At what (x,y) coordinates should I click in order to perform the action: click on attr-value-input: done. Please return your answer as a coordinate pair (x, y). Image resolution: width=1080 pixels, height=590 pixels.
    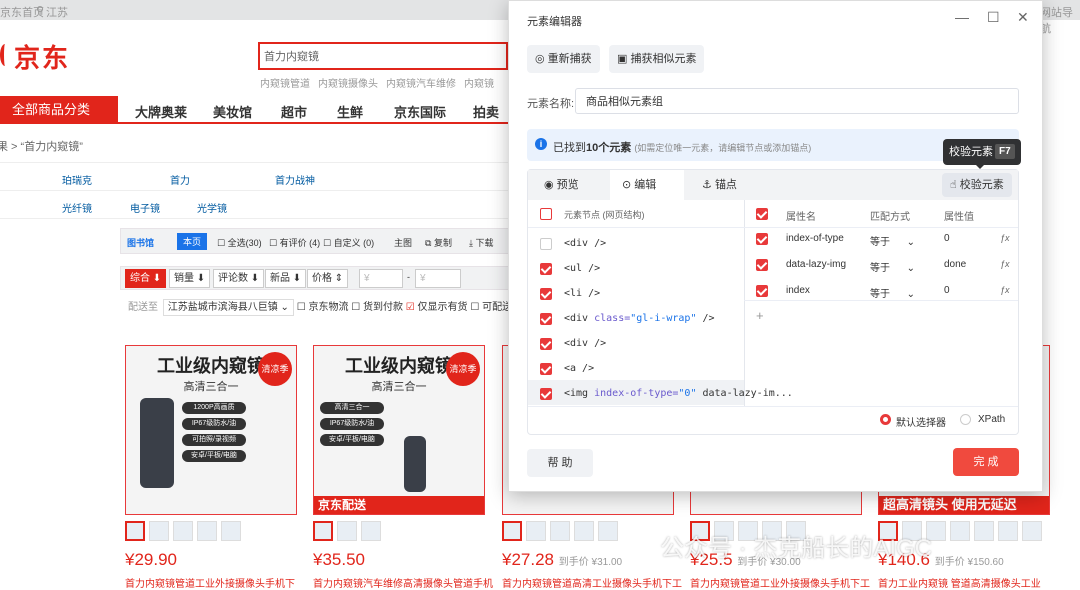
    Looking at the image, I should click on (955, 264).